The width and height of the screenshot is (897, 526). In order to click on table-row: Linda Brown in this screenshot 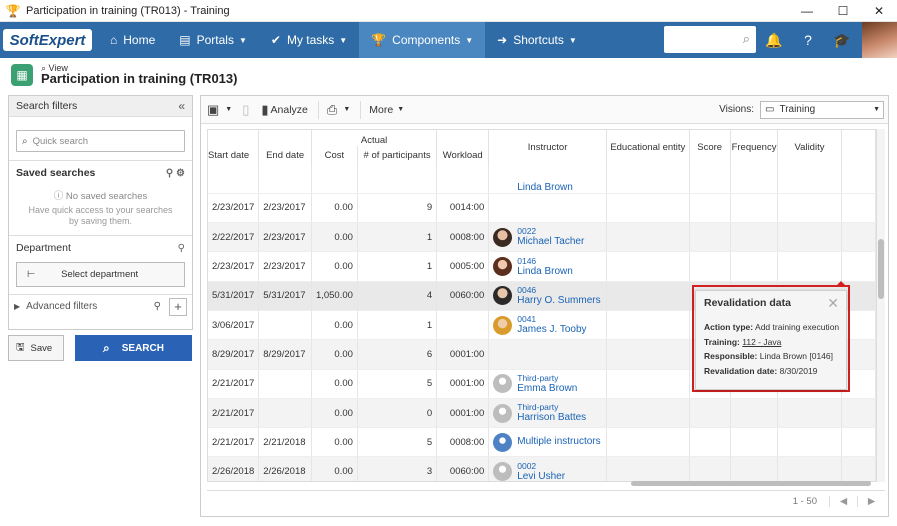, I will do `click(542, 179)`.